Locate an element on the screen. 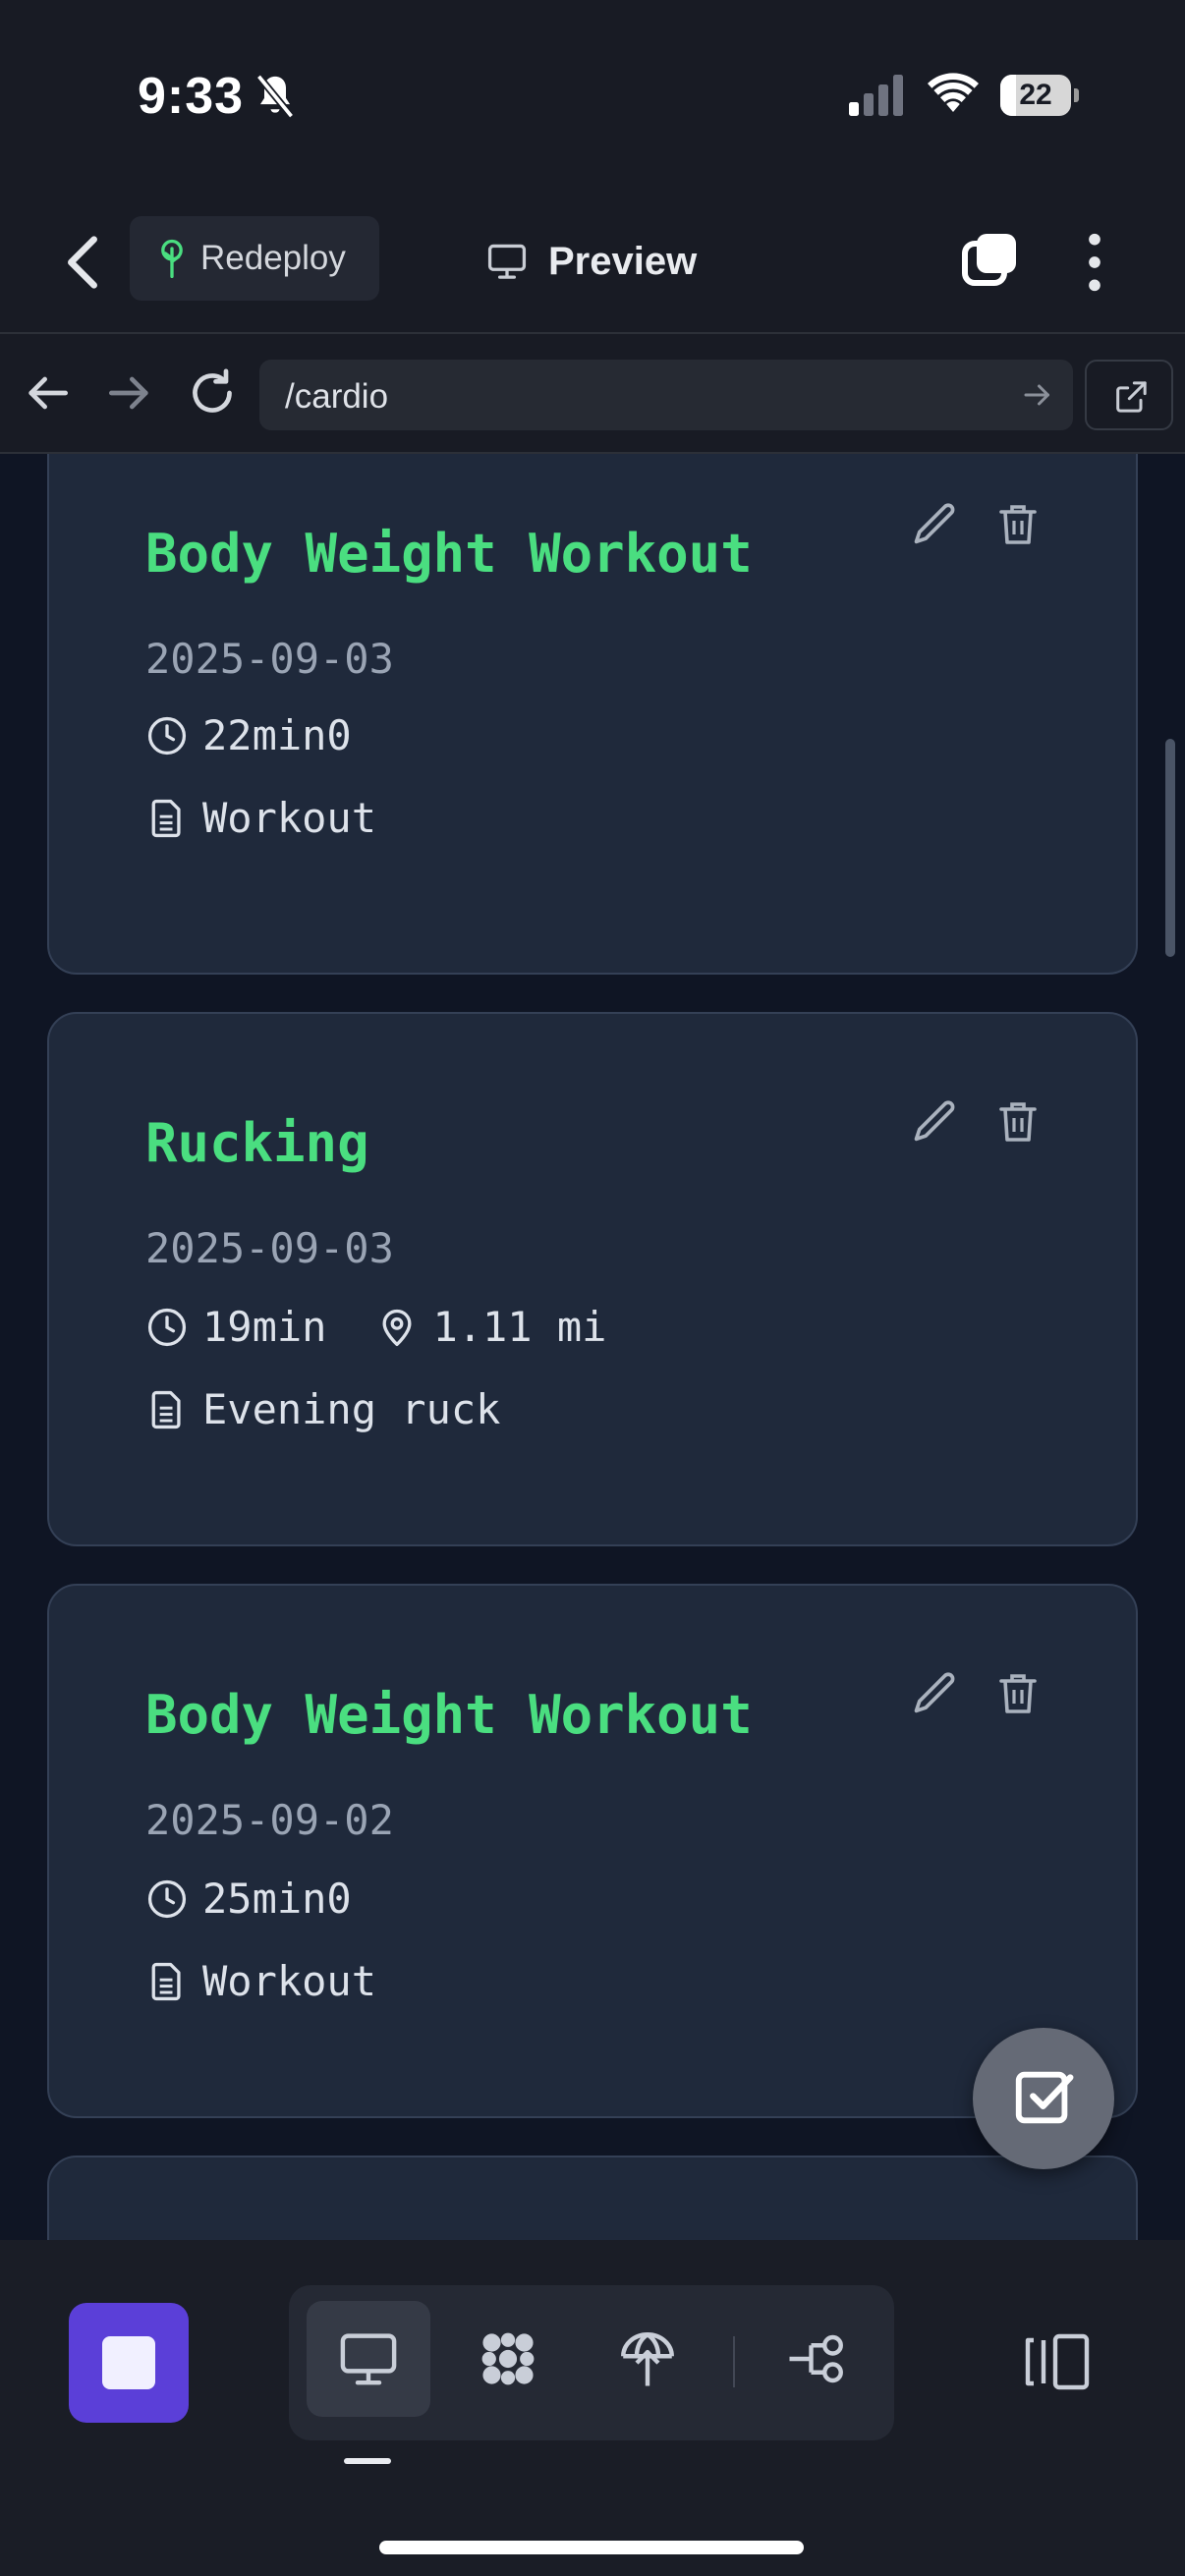 This screenshot has width=1185, height=2576. workflow-icon is located at coordinates (816, 2358).